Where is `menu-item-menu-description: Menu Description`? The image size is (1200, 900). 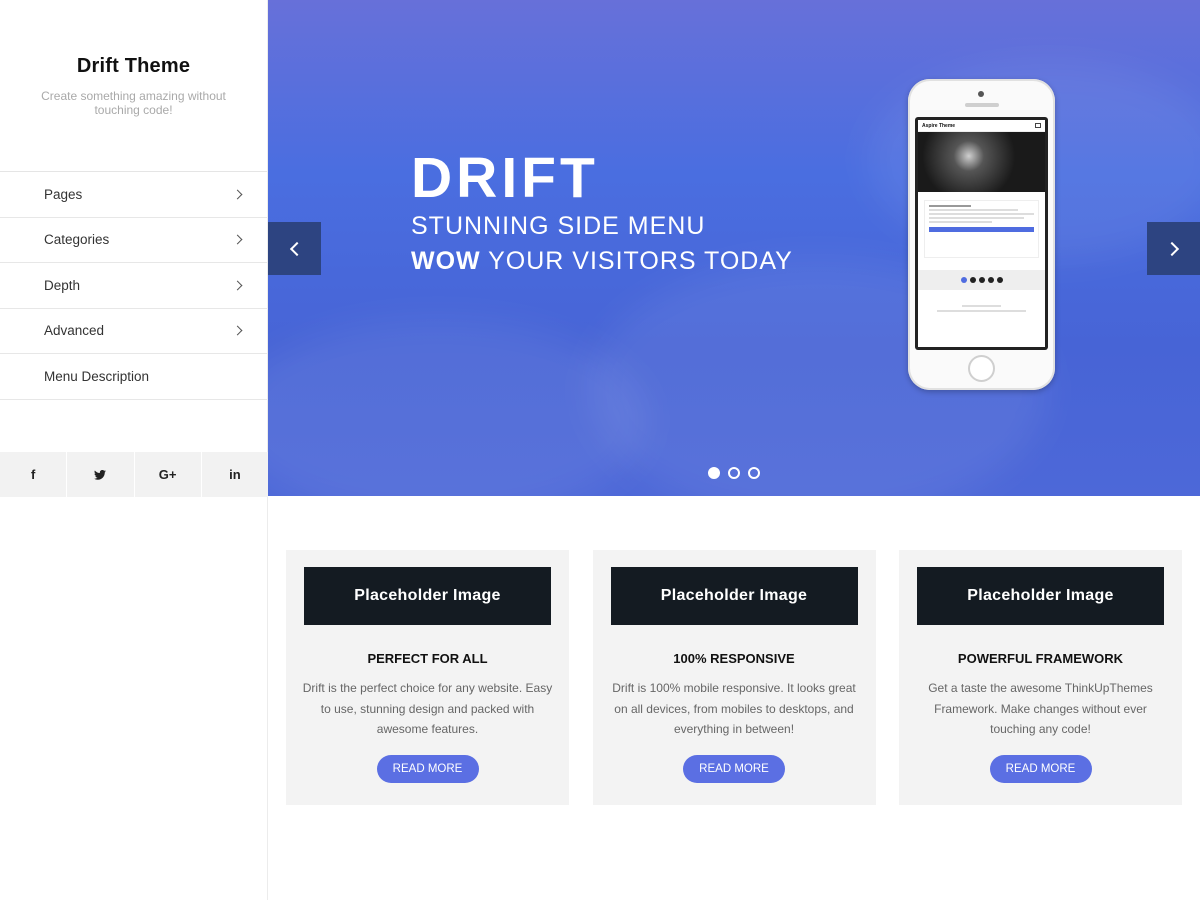 menu-item-menu-description: Menu Description is located at coordinates (133, 377).